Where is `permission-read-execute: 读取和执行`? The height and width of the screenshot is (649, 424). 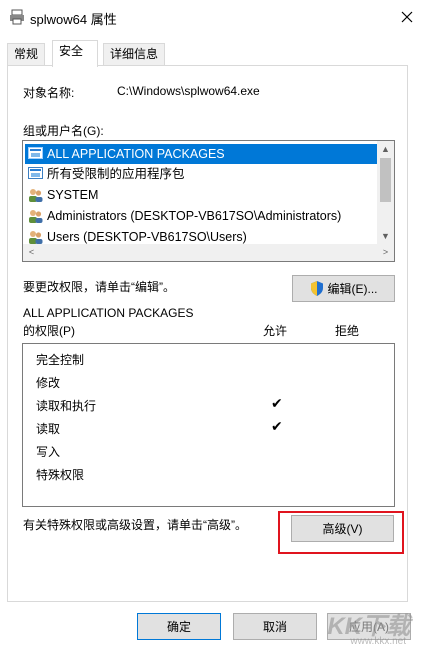 permission-read-execute: 读取和执行 is located at coordinates (66, 406).